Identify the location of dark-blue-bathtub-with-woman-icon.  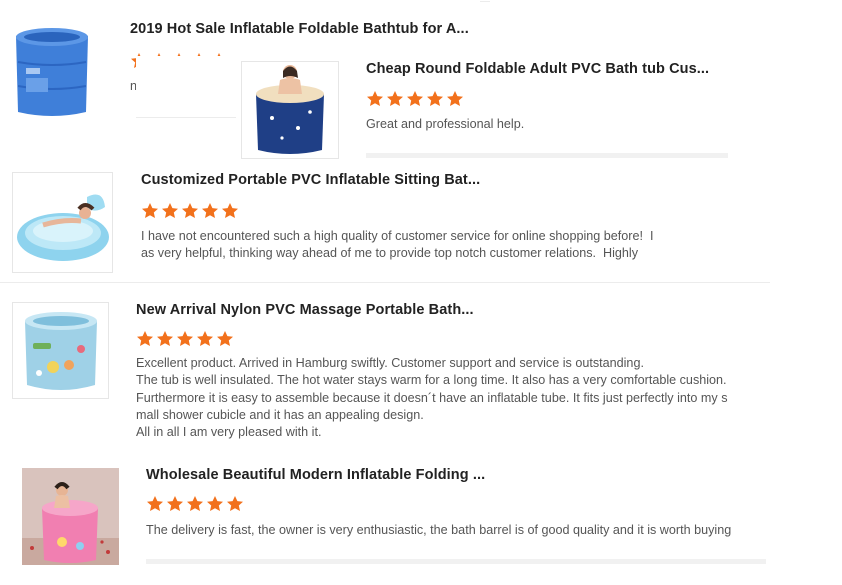
(290, 110).